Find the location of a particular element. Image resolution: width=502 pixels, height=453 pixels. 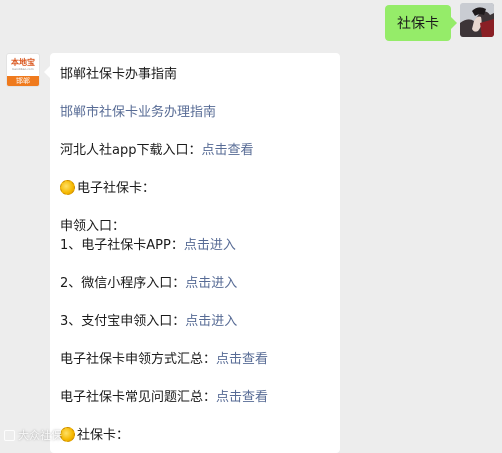

apply-alipay-link: 点击进入 is located at coordinates (211, 321).